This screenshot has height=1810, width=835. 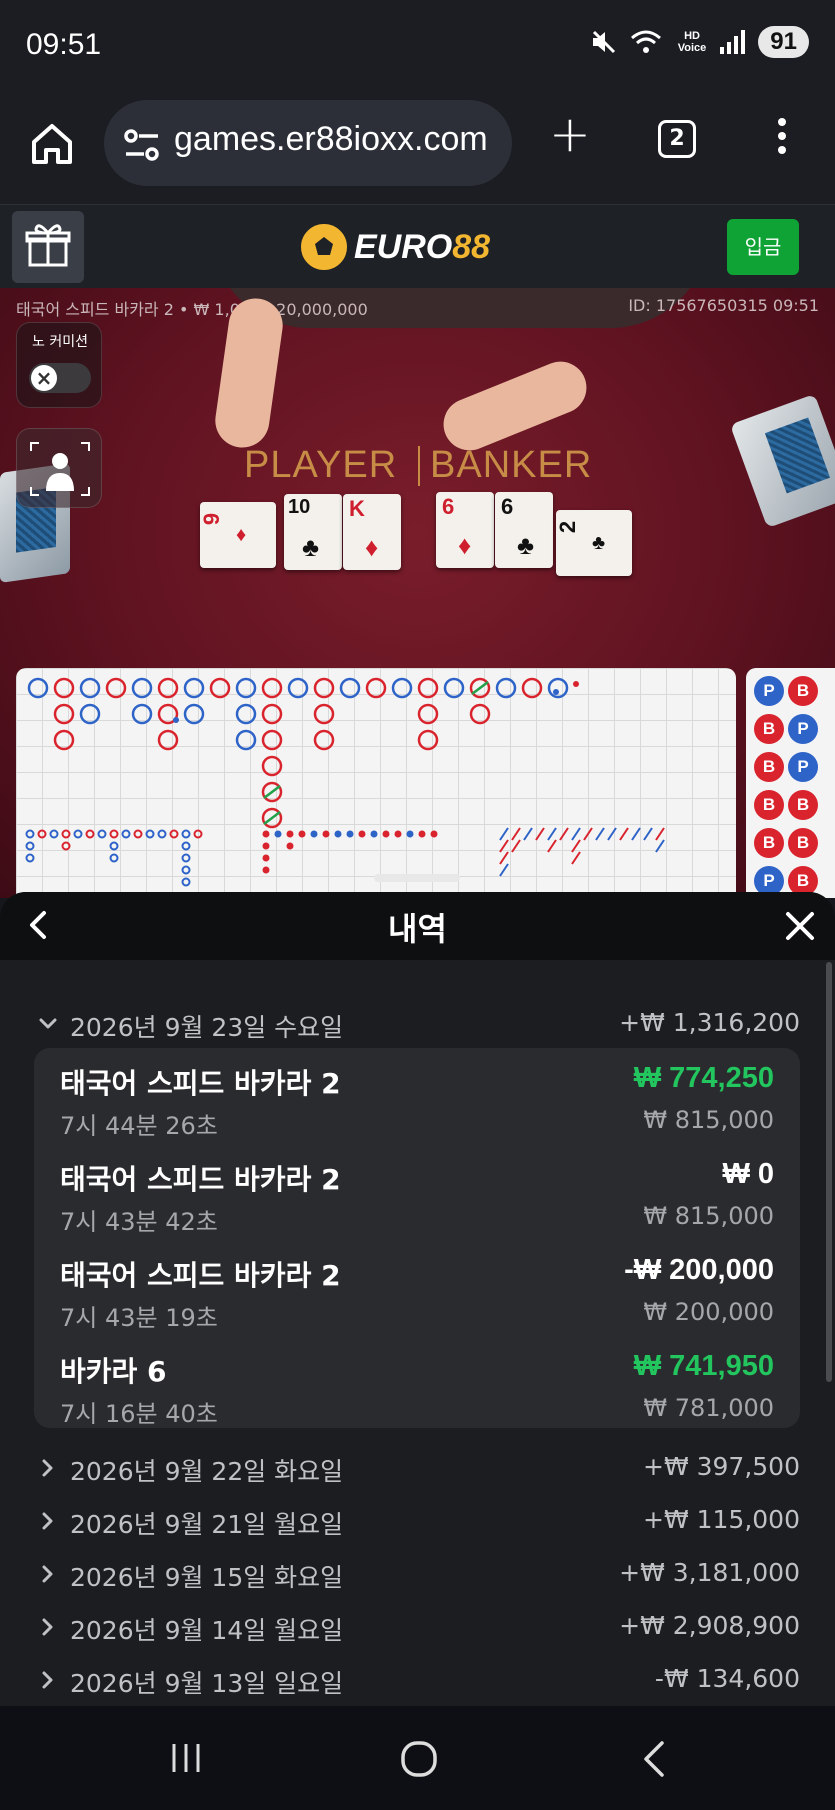 What do you see at coordinates (417, 929) in the screenshot?
I see `sheet-title: 내역` at bounding box center [417, 929].